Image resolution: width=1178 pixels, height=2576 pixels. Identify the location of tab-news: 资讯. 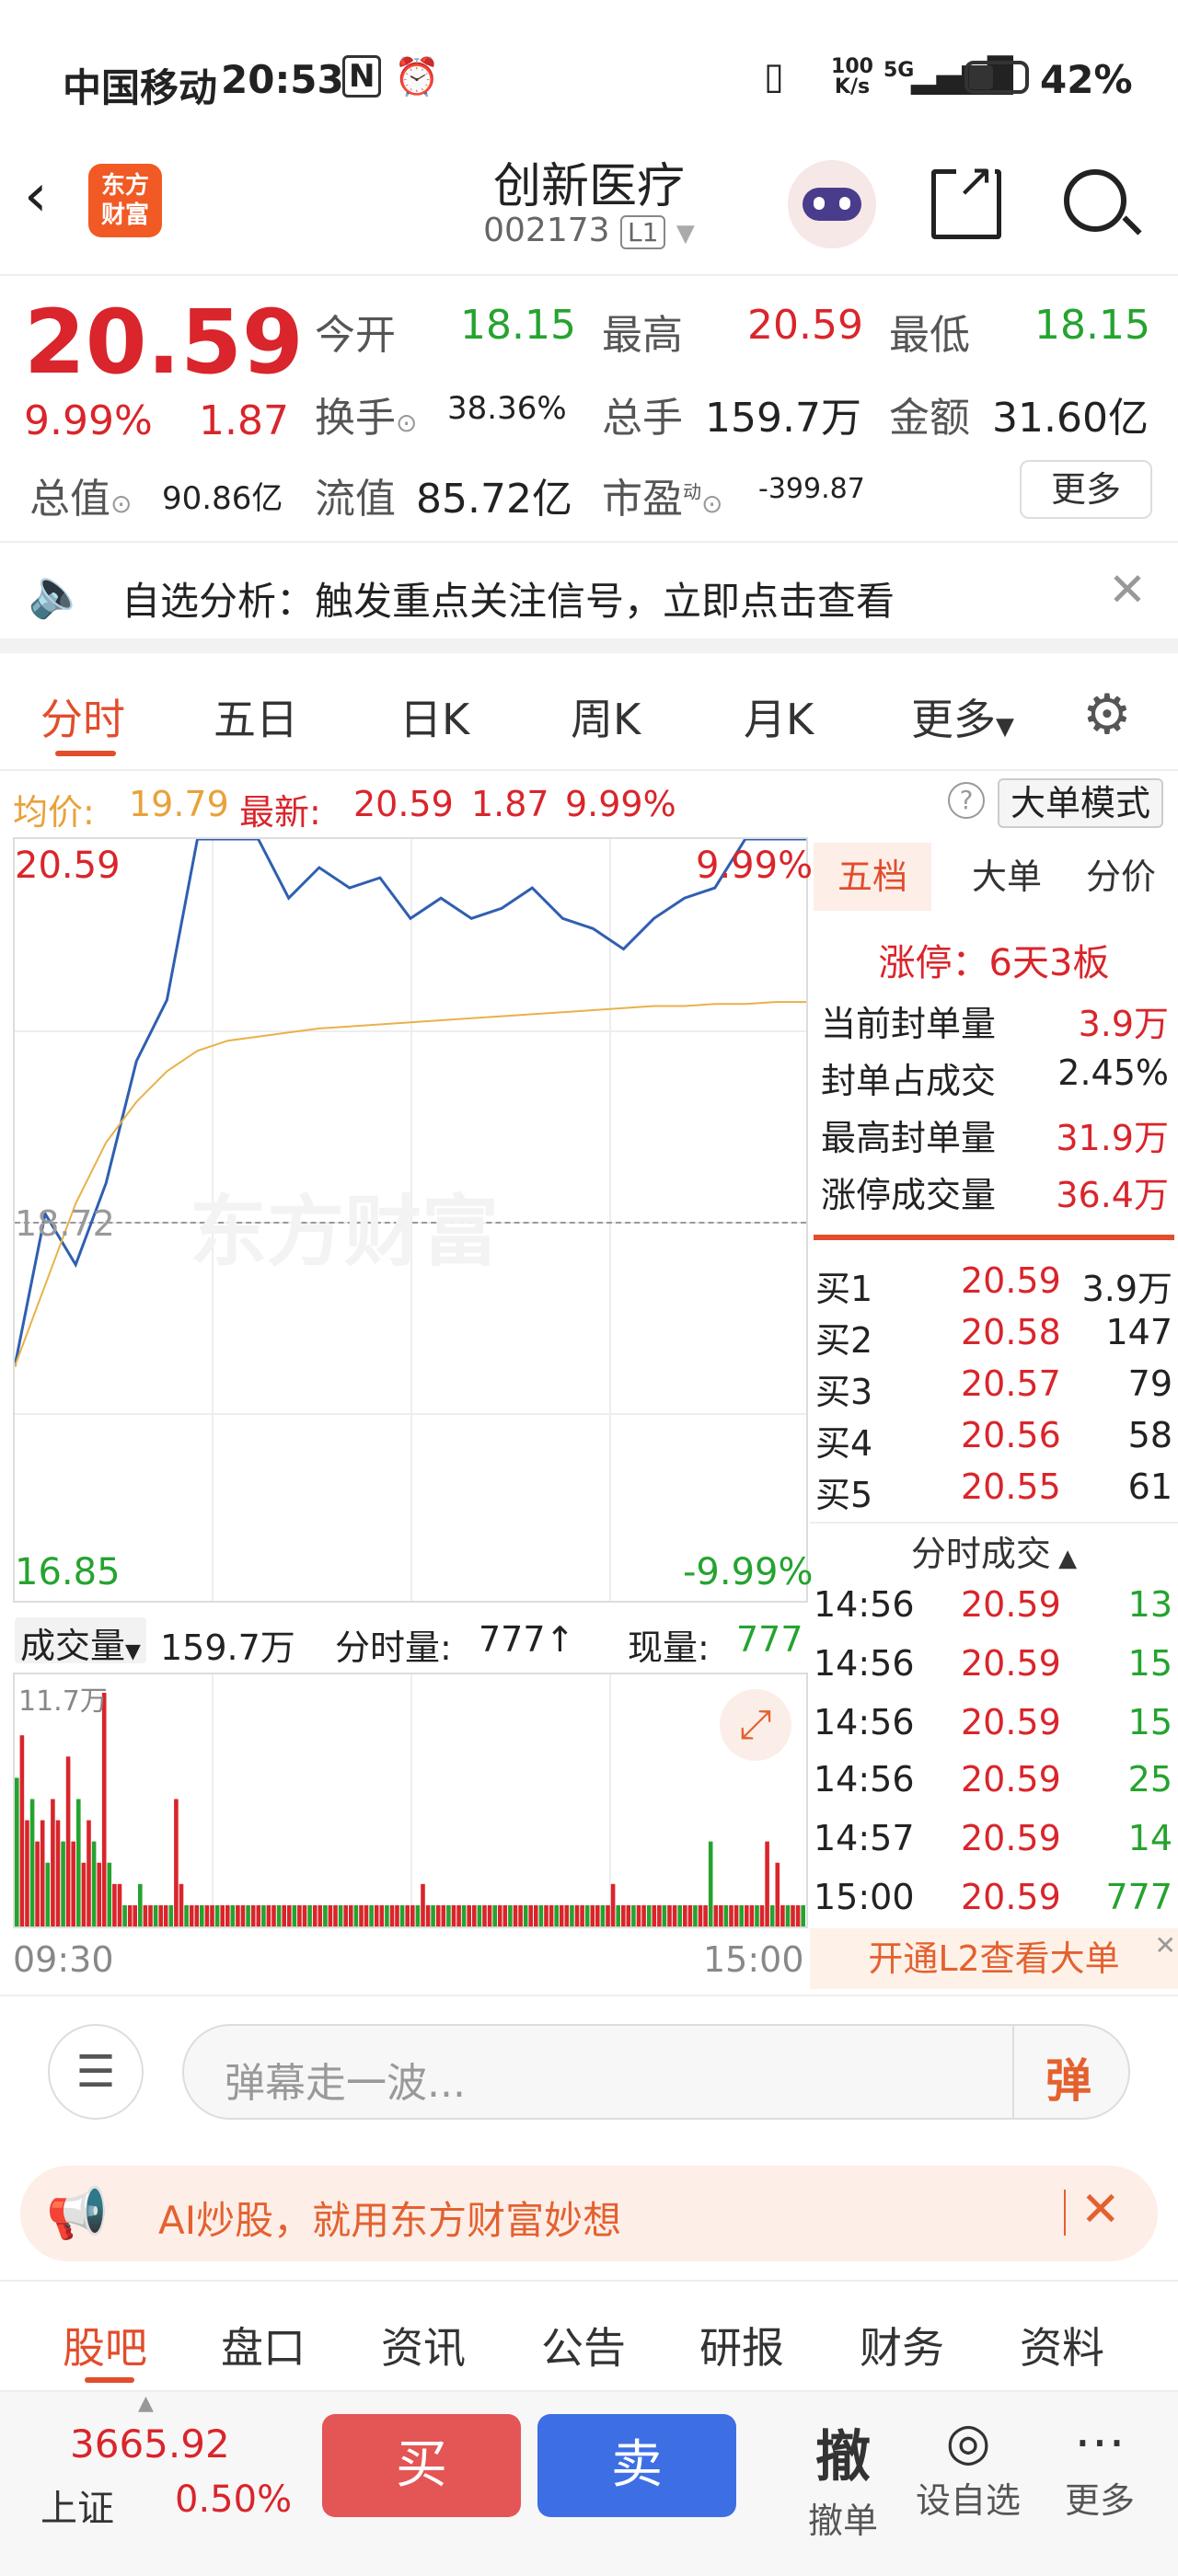
(423, 2345).